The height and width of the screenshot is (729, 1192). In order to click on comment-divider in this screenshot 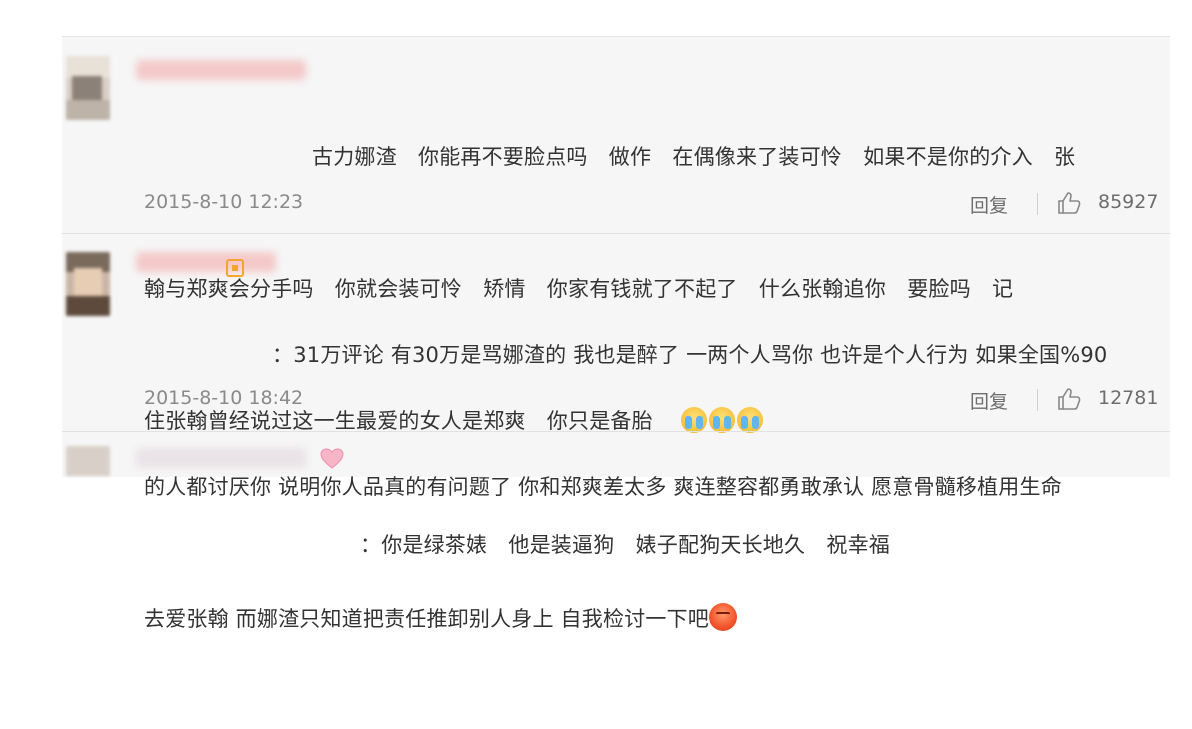, I will do `click(616, 233)`.